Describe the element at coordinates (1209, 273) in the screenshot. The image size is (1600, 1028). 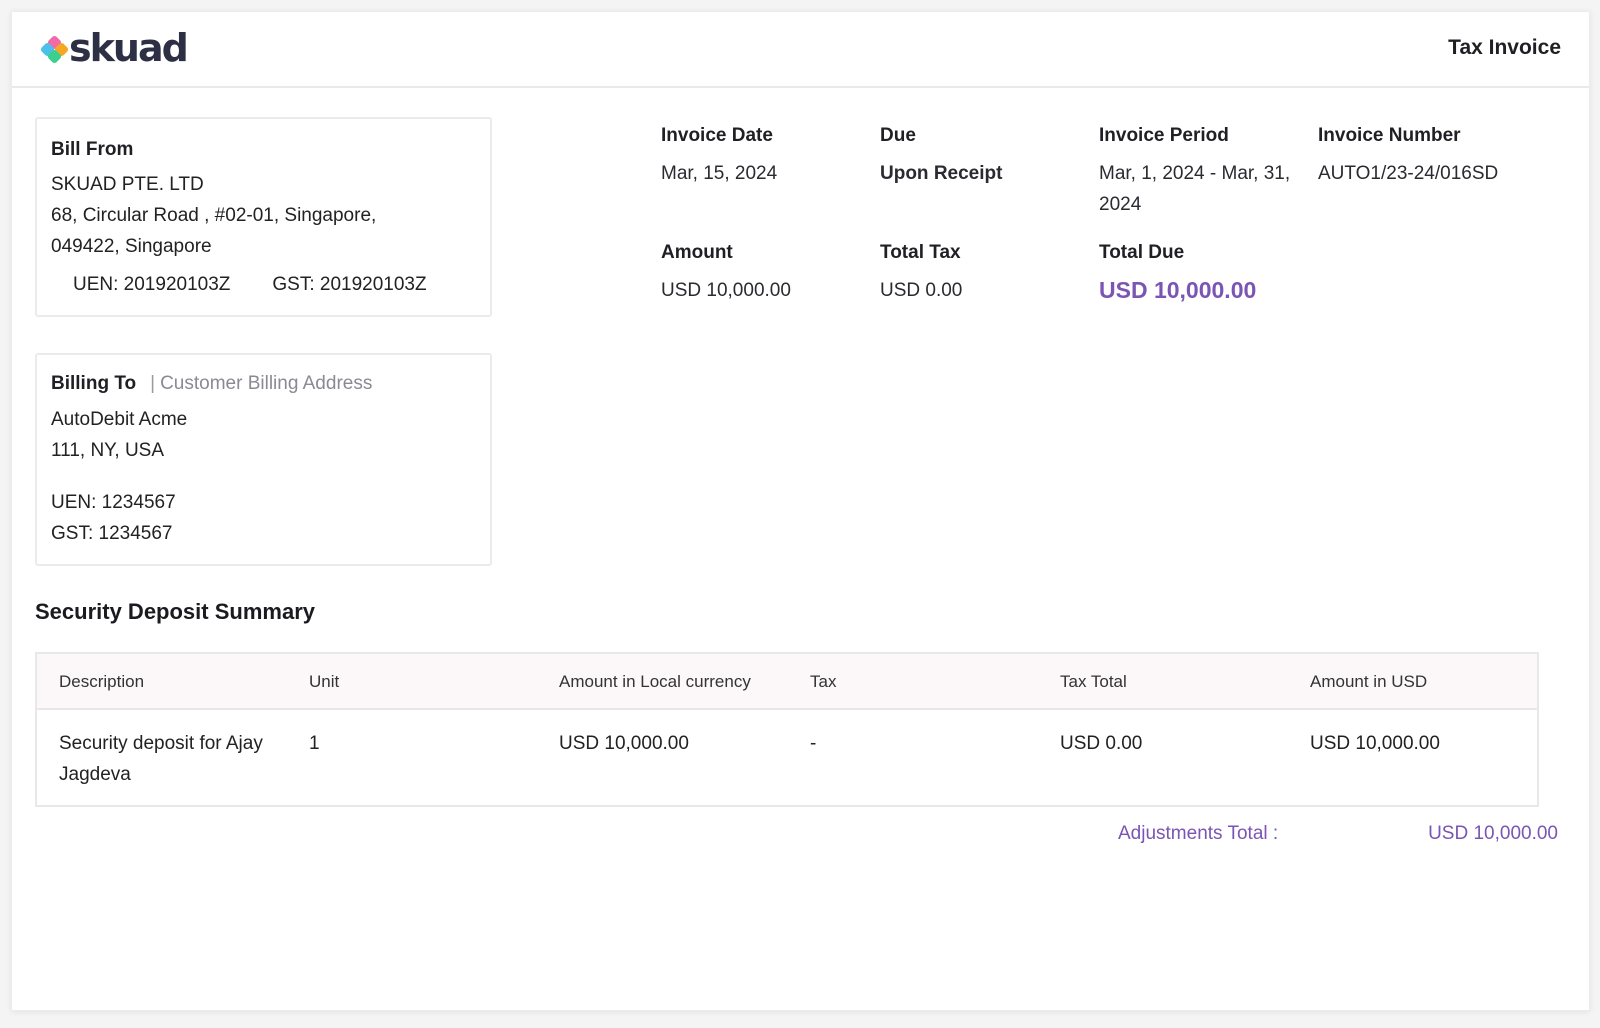
I see `total-due-block: Total Due USD 10,000.00` at that location.